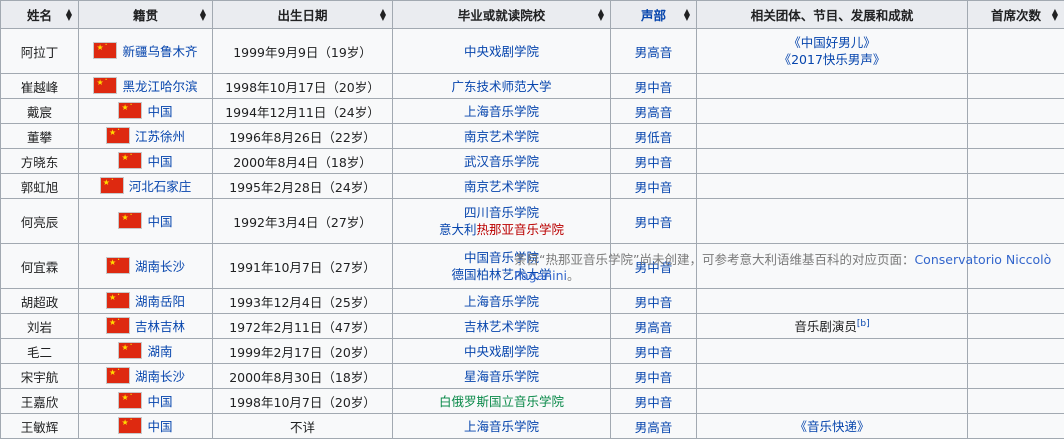 This screenshot has height=443, width=1064. Describe the element at coordinates (39, 186) in the screenshot. I see `cell-name: 郭虹旭` at that location.